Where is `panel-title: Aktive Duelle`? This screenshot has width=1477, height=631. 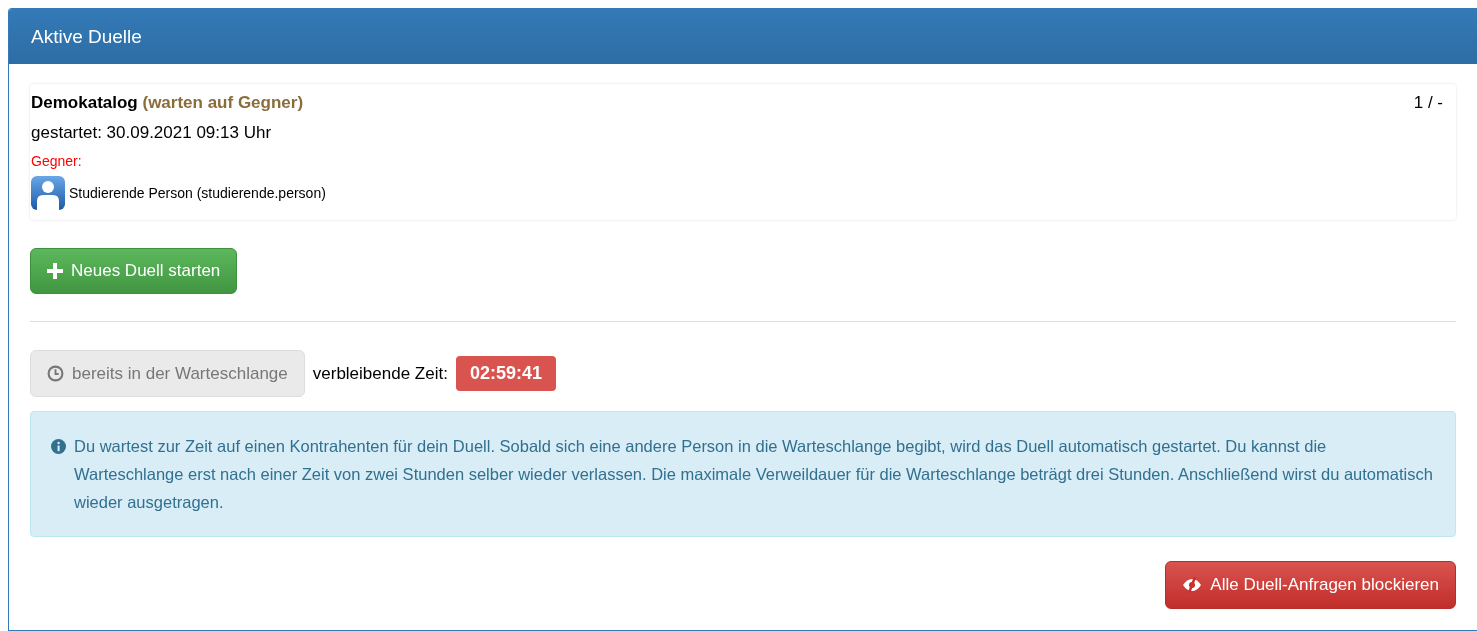 panel-title: Aktive Duelle is located at coordinates (743, 36).